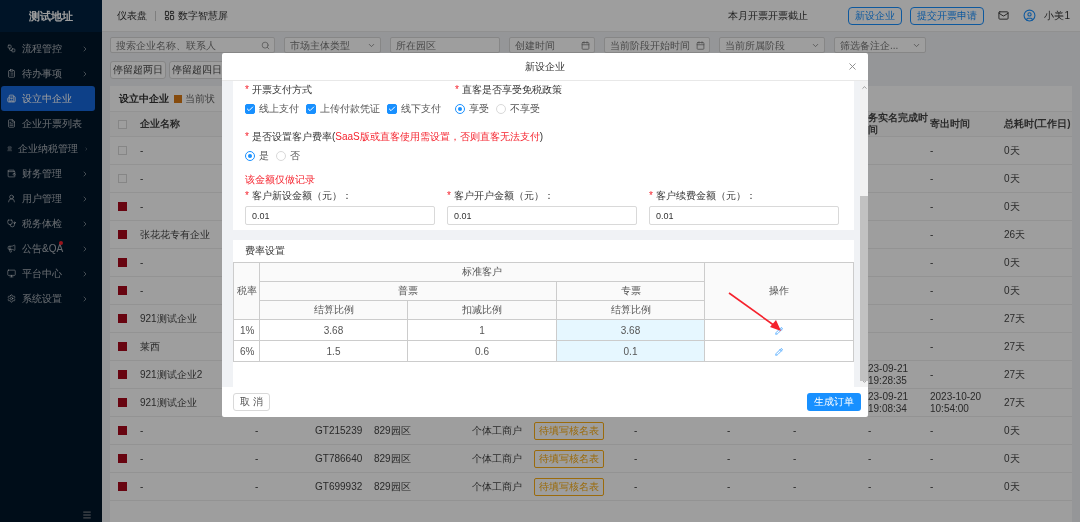 This screenshot has width=1080, height=522. What do you see at coordinates (279, 109) in the screenshot?
I see `option-label: 线上支付` at bounding box center [279, 109].